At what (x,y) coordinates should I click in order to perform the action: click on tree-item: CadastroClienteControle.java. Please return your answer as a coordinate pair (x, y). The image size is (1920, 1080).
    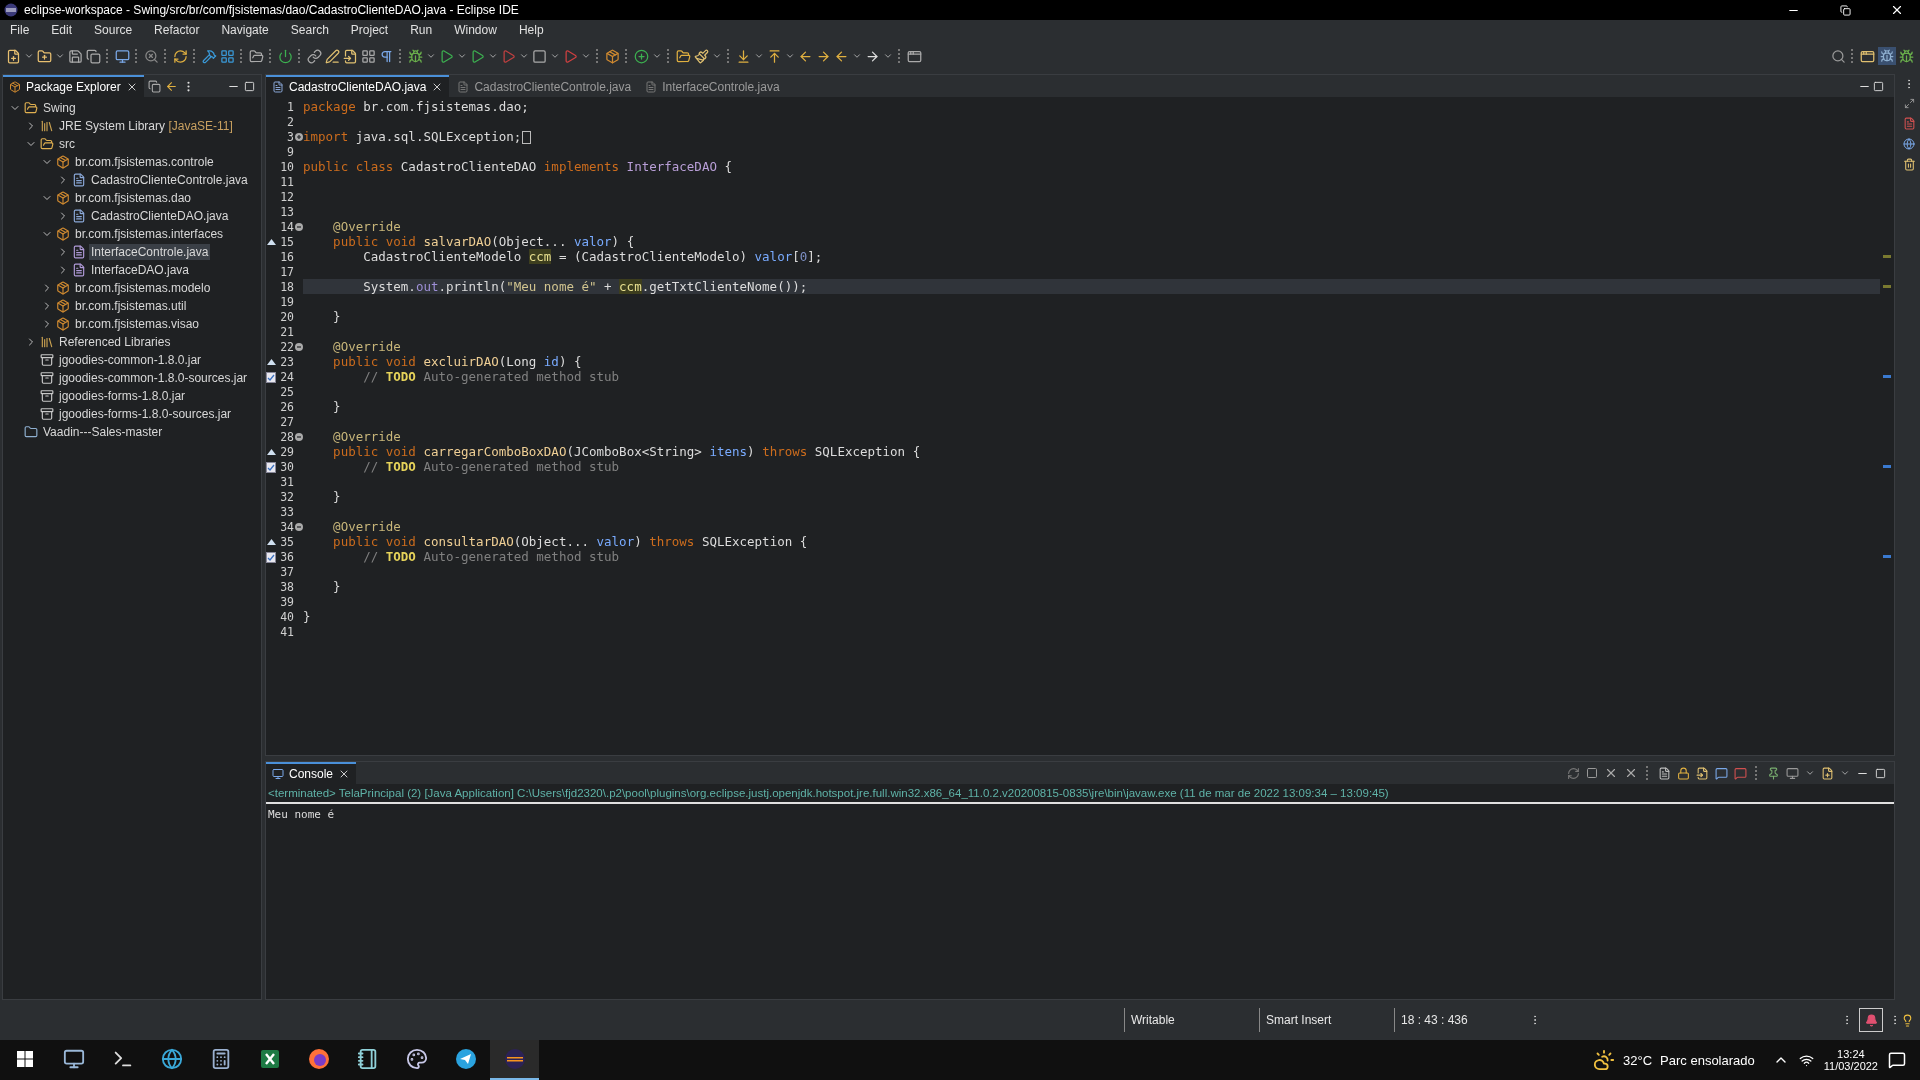
    Looking at the image, I should click on (169, 180).